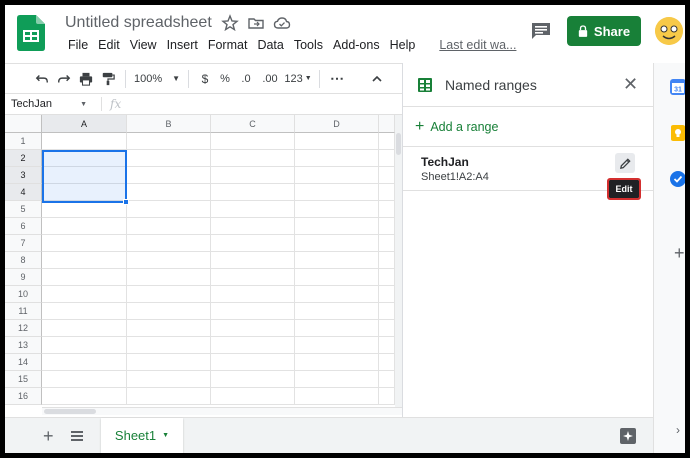 This screenshot has width=690, height=458. I want to click on explore-icon, so click(628, 436).